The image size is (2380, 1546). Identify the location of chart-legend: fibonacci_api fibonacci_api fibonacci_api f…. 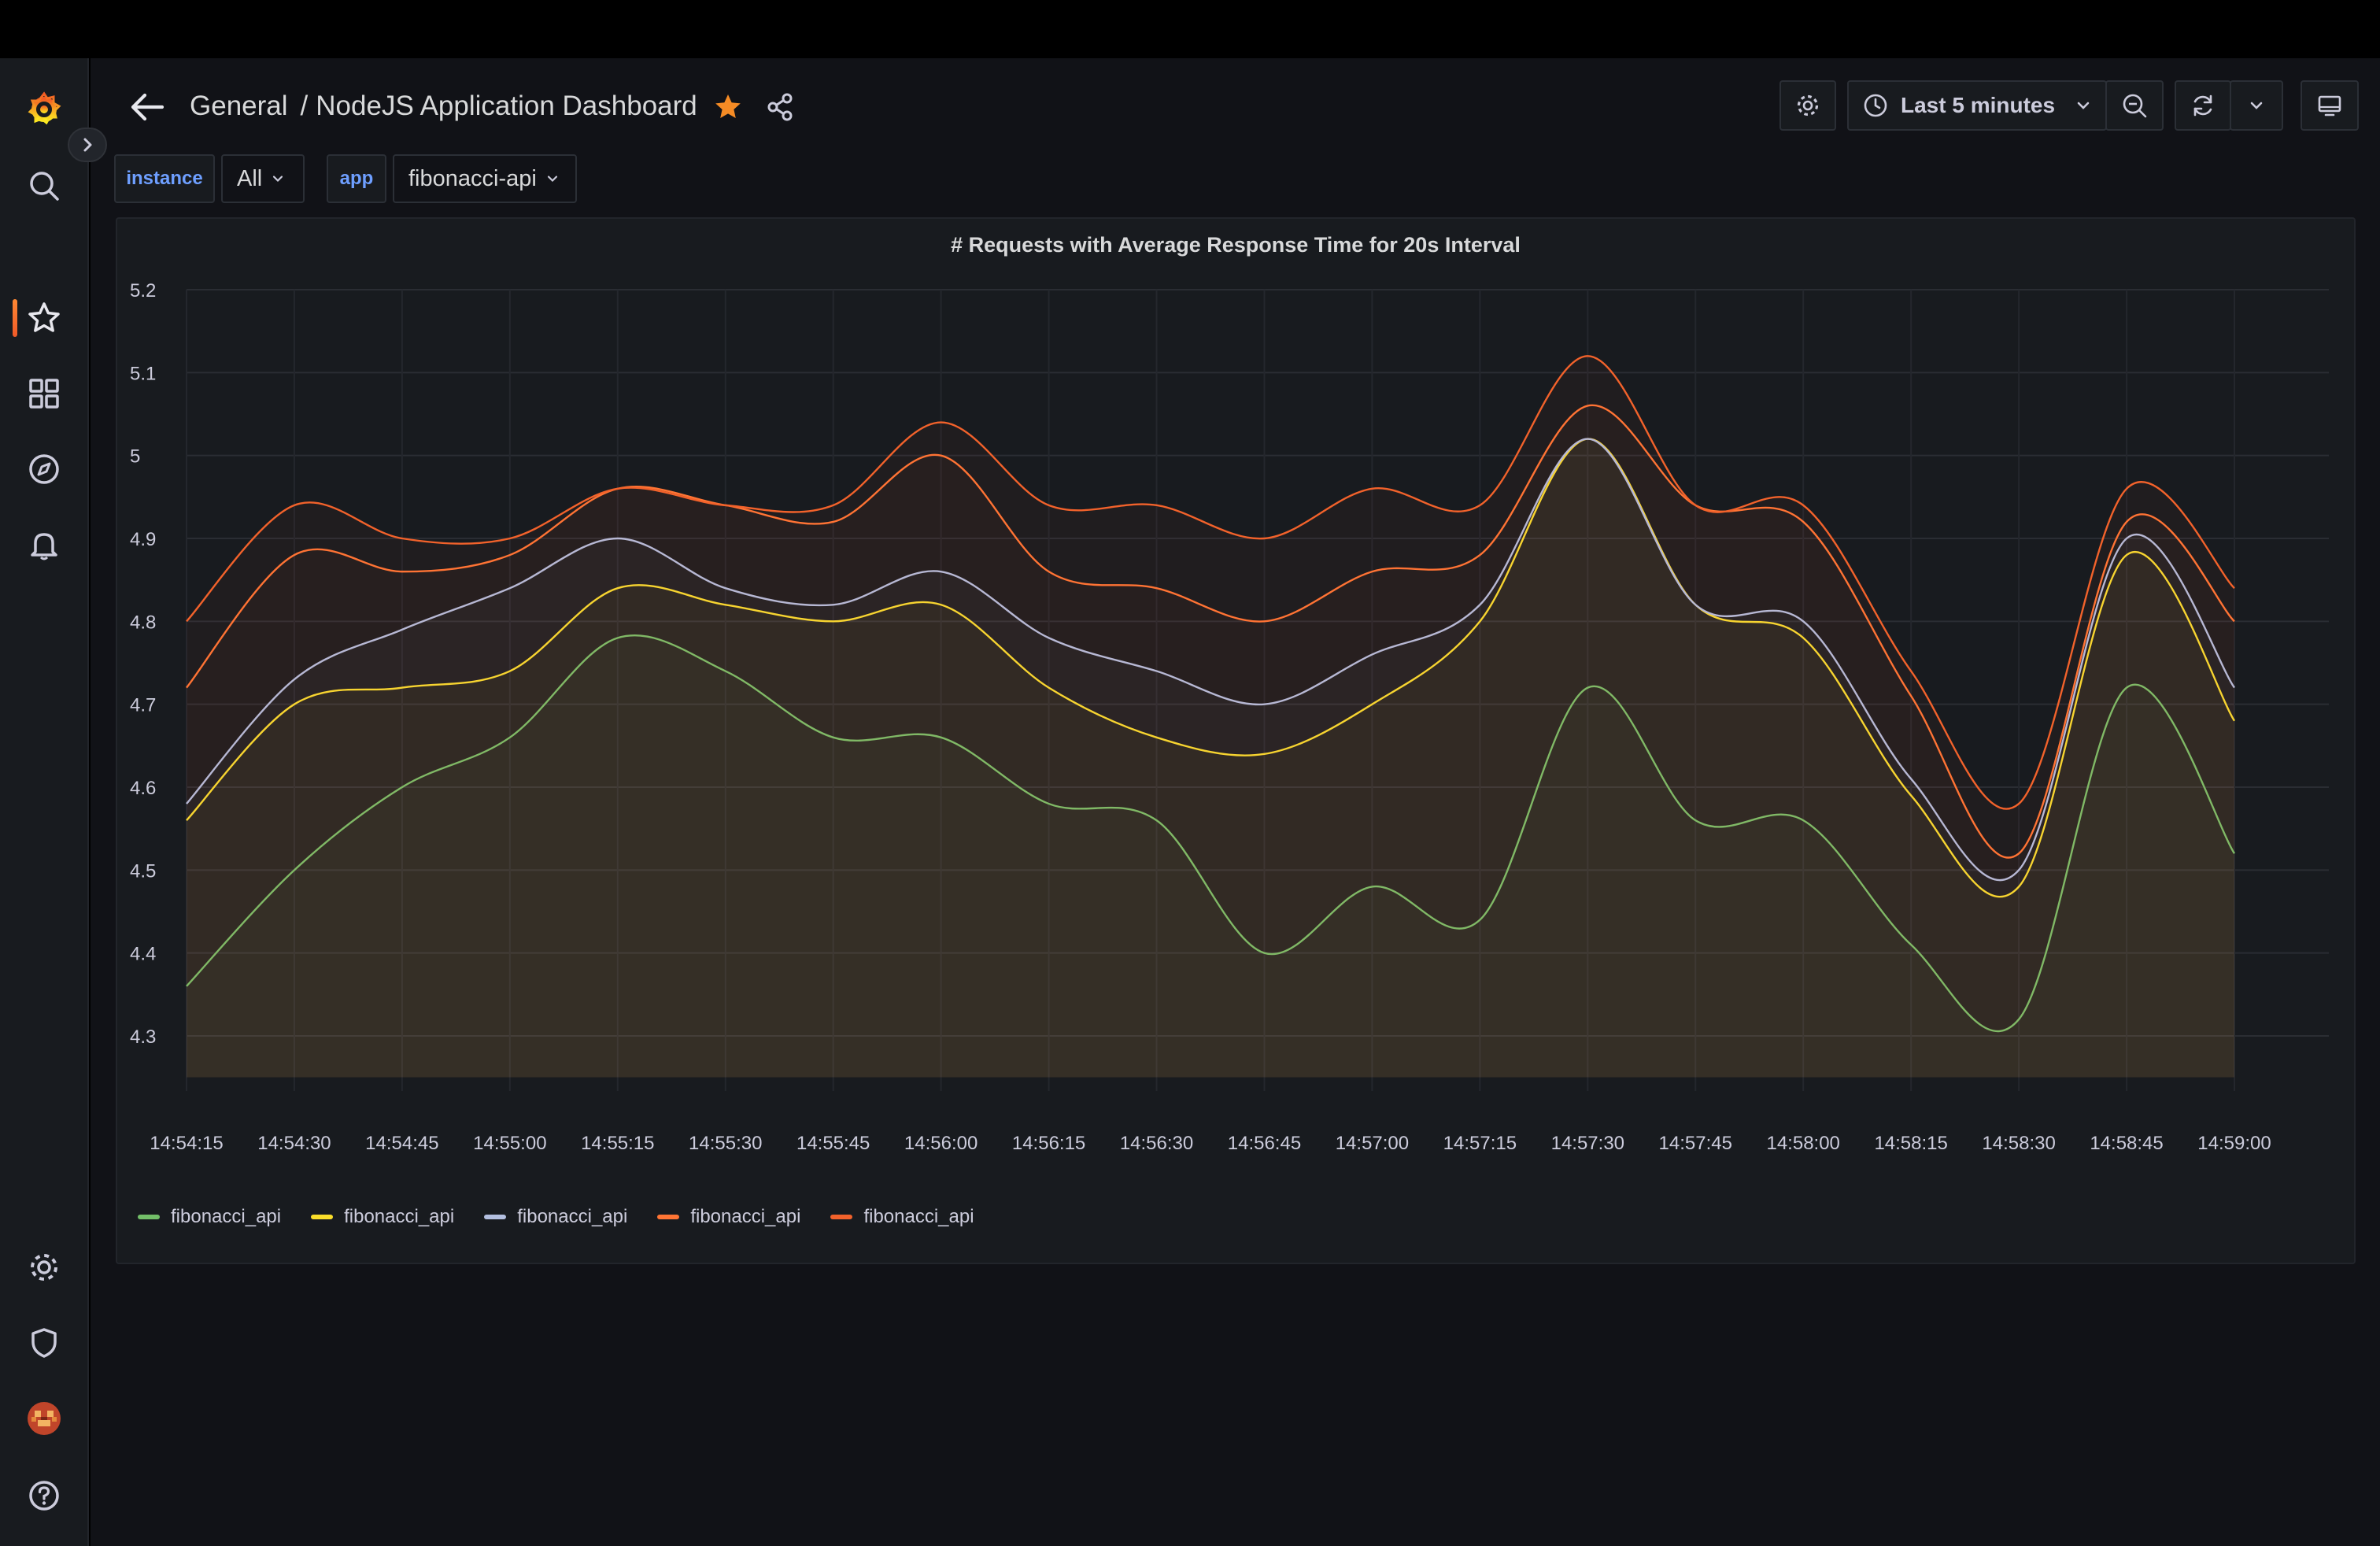
(571, 1217).